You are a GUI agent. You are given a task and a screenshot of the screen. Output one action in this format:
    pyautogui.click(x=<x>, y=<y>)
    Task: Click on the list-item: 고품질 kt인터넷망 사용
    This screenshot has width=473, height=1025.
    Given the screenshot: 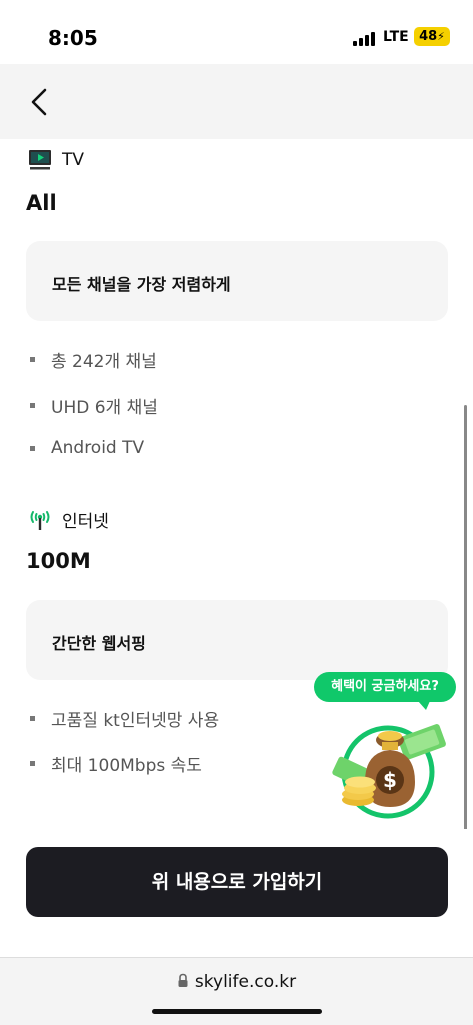 What is the action you would take?
    pyautogui.click(x=124, y=718)
    